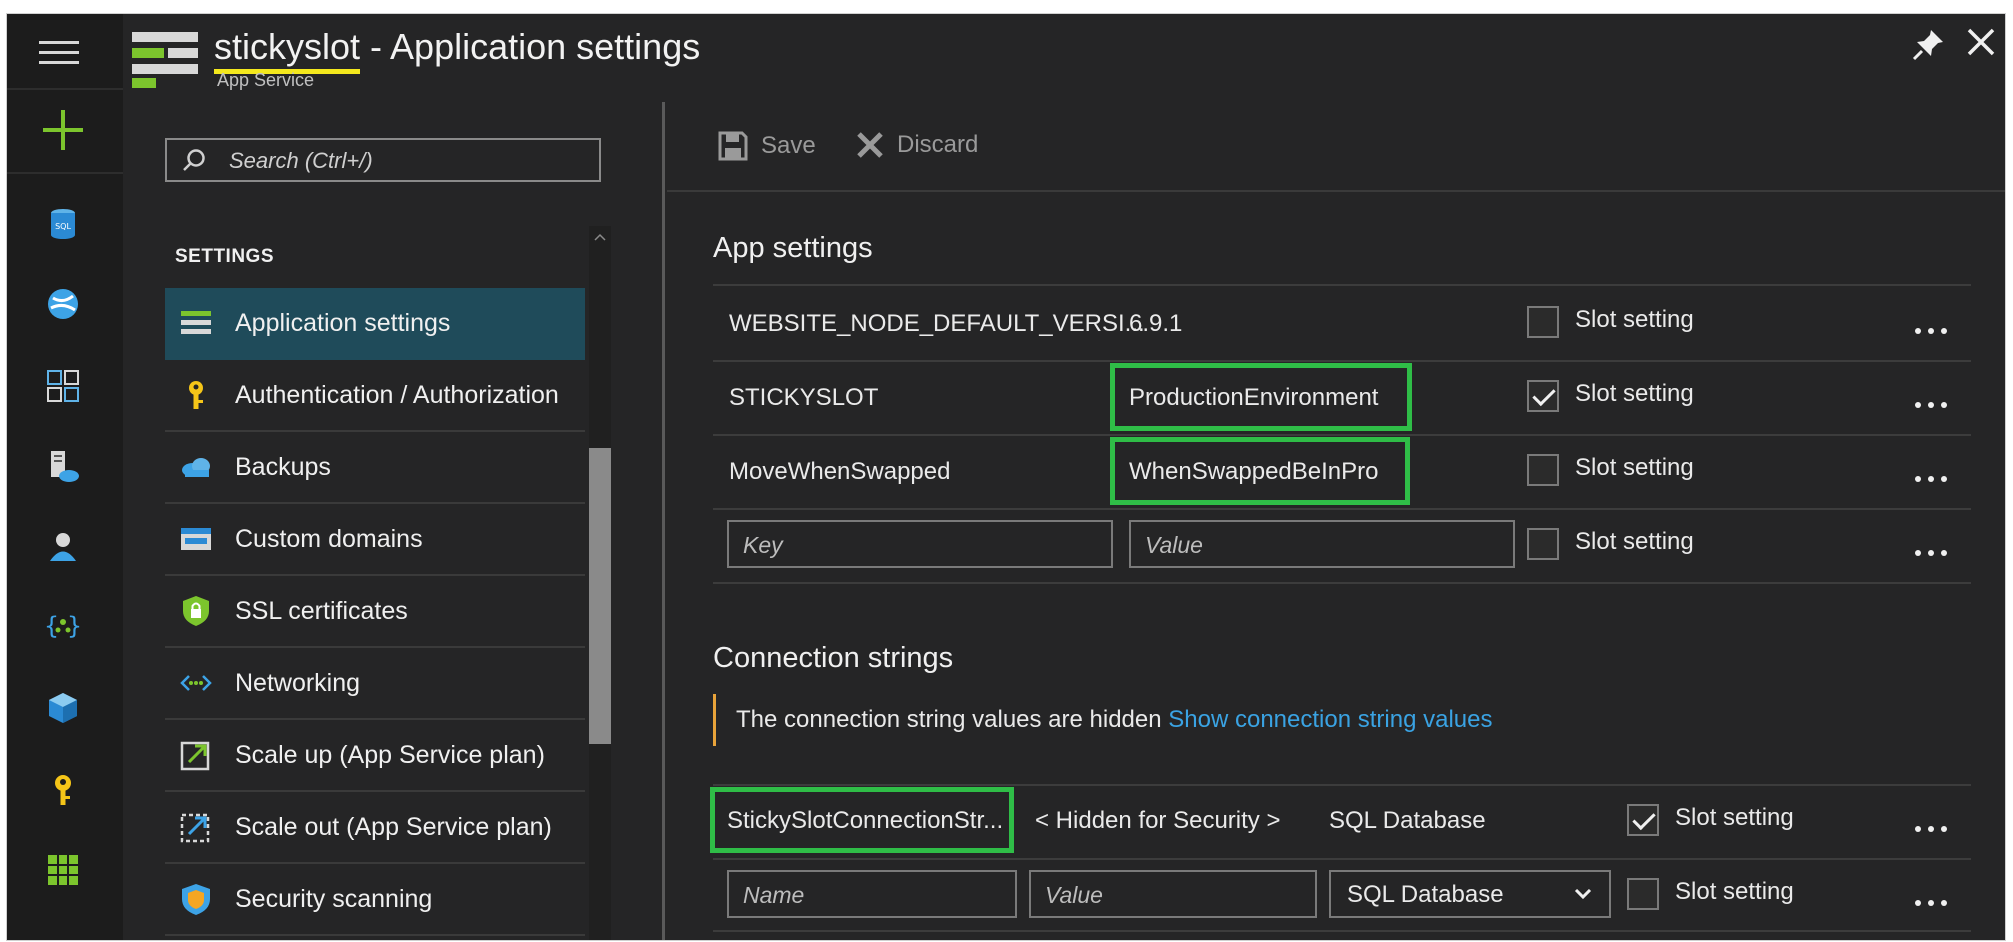 The height and width of the screenshot is (942, 2013). I want to click on connection-strings-heading: Connection strings, so click(833, 658).